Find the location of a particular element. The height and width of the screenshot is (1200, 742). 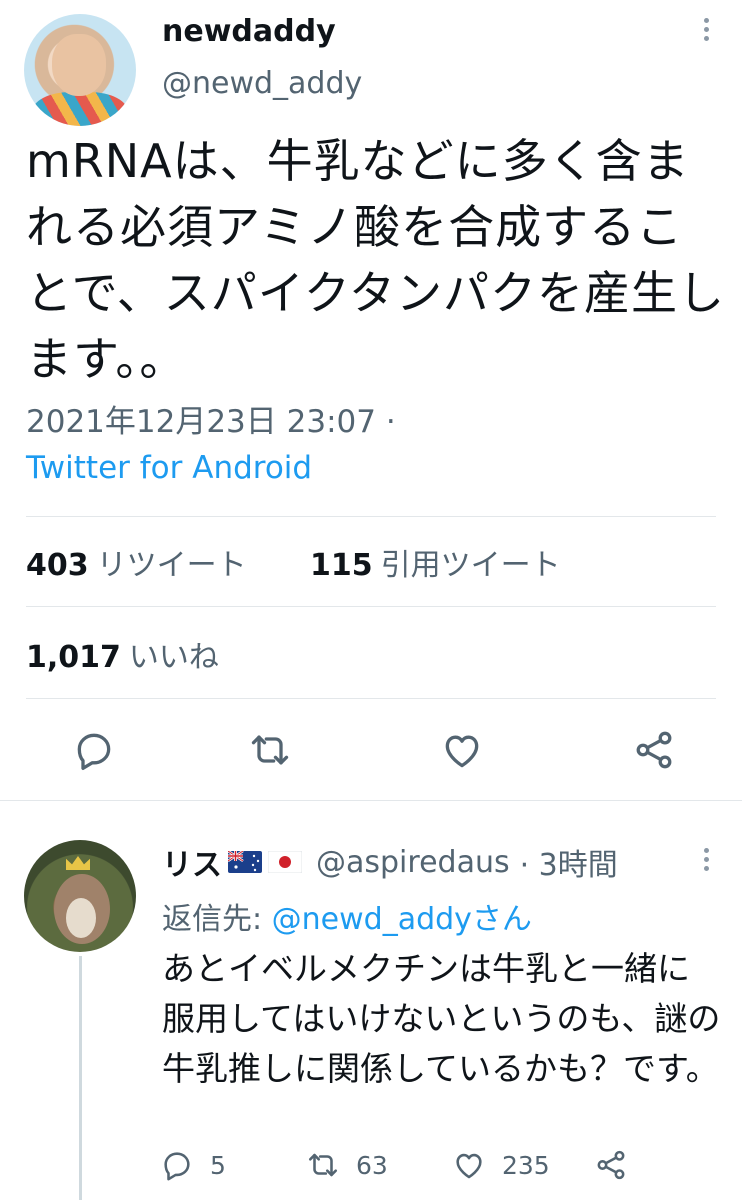

likes-stat: 1,017 いいね is located at coordinates (122, 654).